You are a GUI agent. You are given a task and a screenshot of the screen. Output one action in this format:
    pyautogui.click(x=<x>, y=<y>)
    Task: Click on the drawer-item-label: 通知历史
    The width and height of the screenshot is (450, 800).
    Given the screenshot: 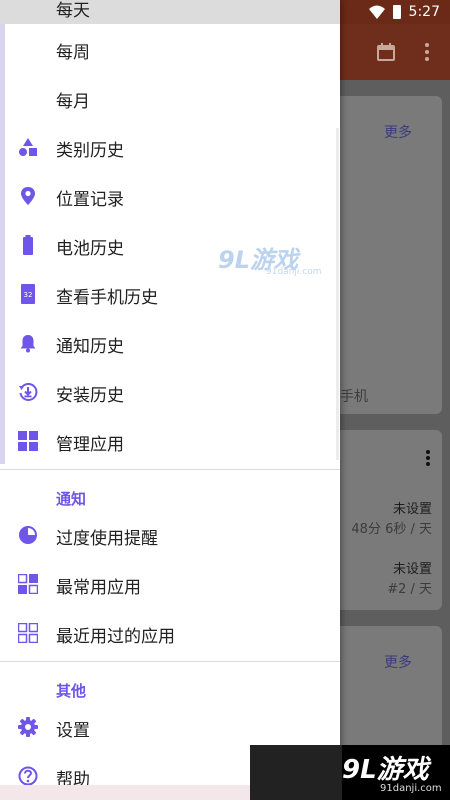 What is the action you would take?
    pyautogui.click(x=90, y=347)
    